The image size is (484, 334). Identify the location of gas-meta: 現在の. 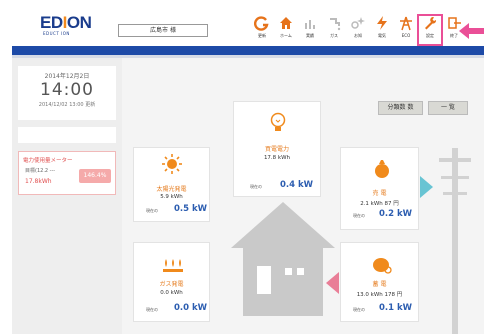
(152, 309).